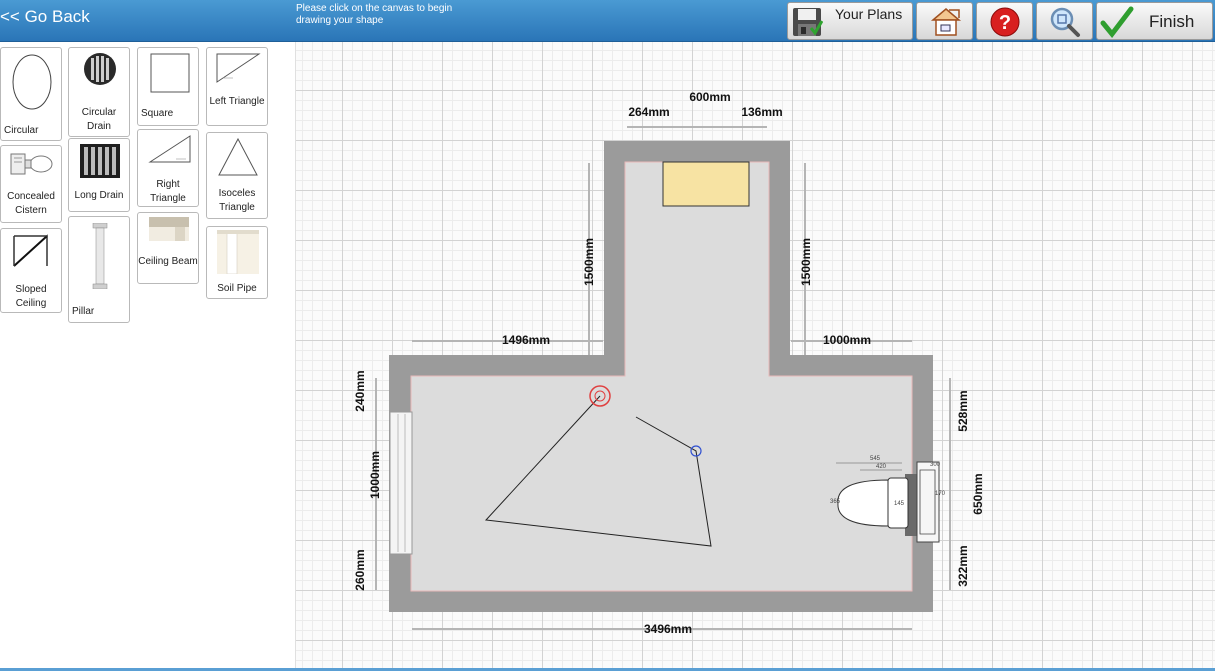 The image size is (1215, 671). I want to click on concealed-cistern-icon, so click(31, 164).